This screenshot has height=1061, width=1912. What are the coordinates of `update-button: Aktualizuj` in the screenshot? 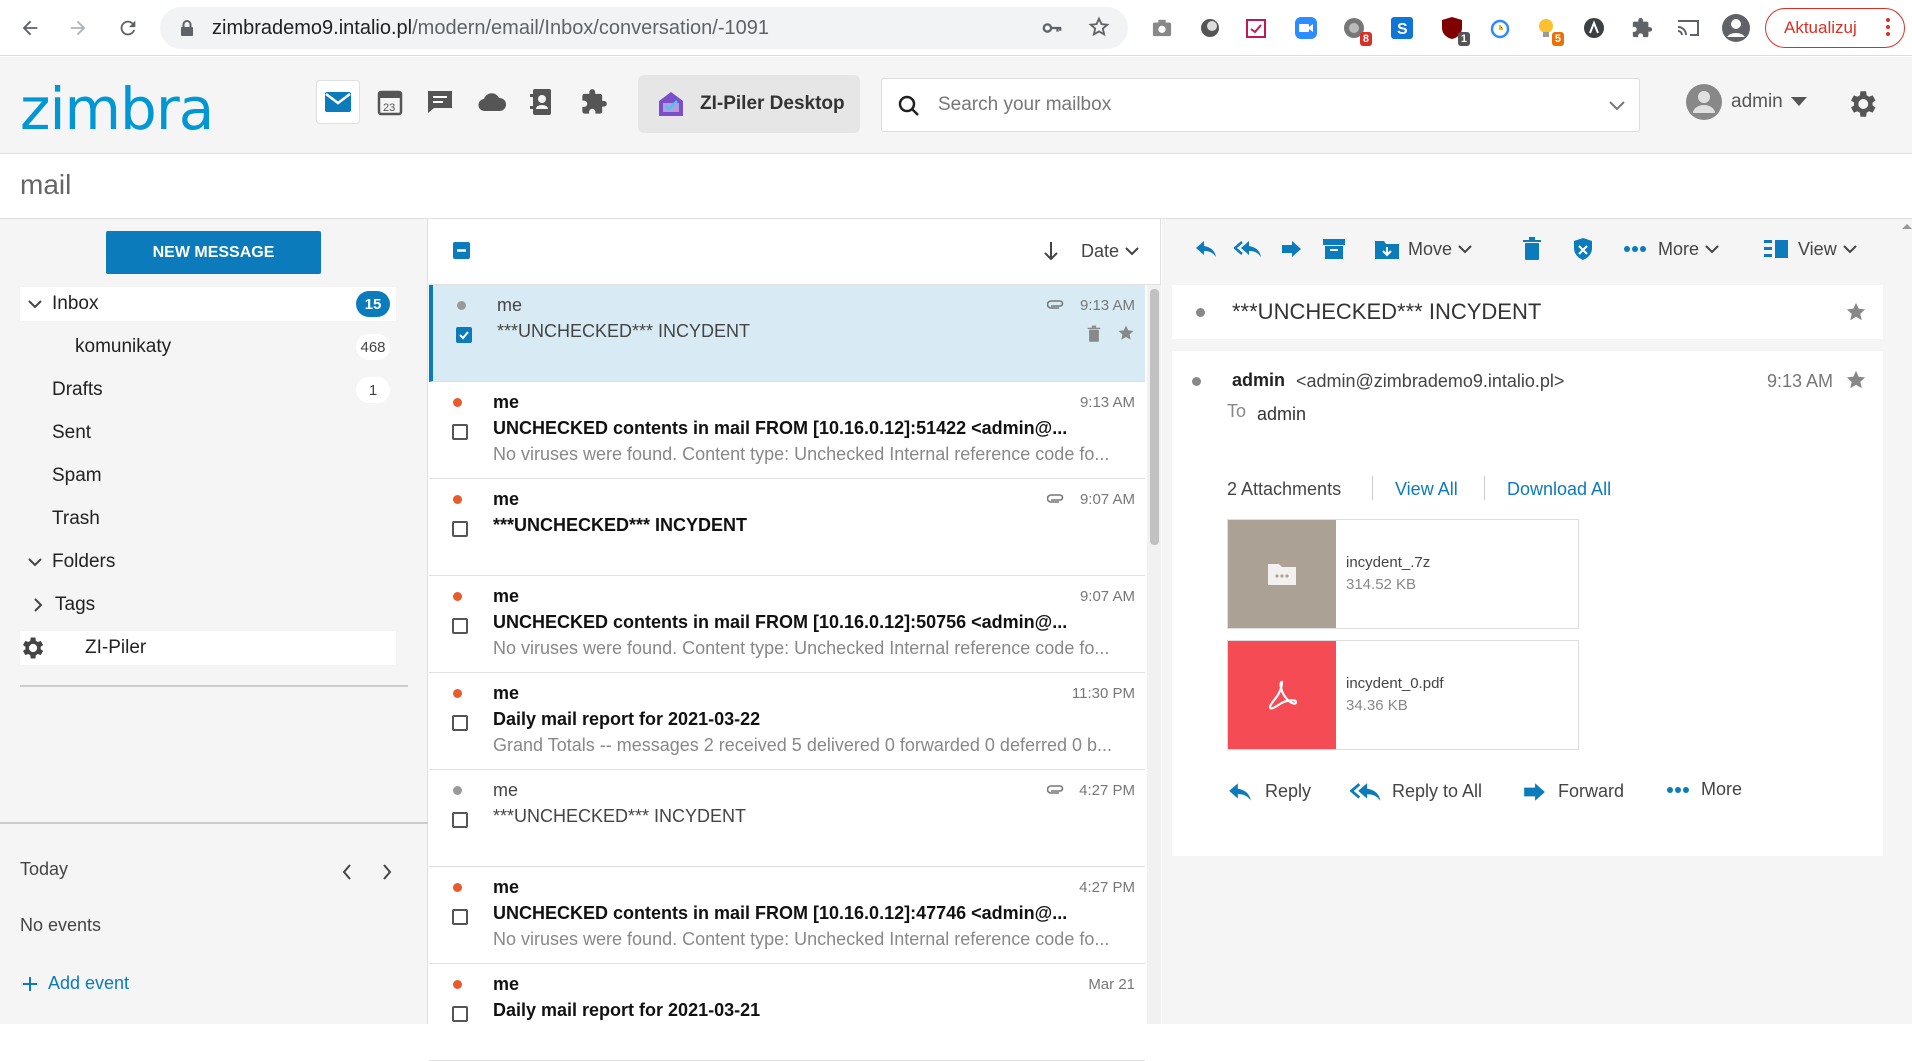 It's located at (1835, 28).